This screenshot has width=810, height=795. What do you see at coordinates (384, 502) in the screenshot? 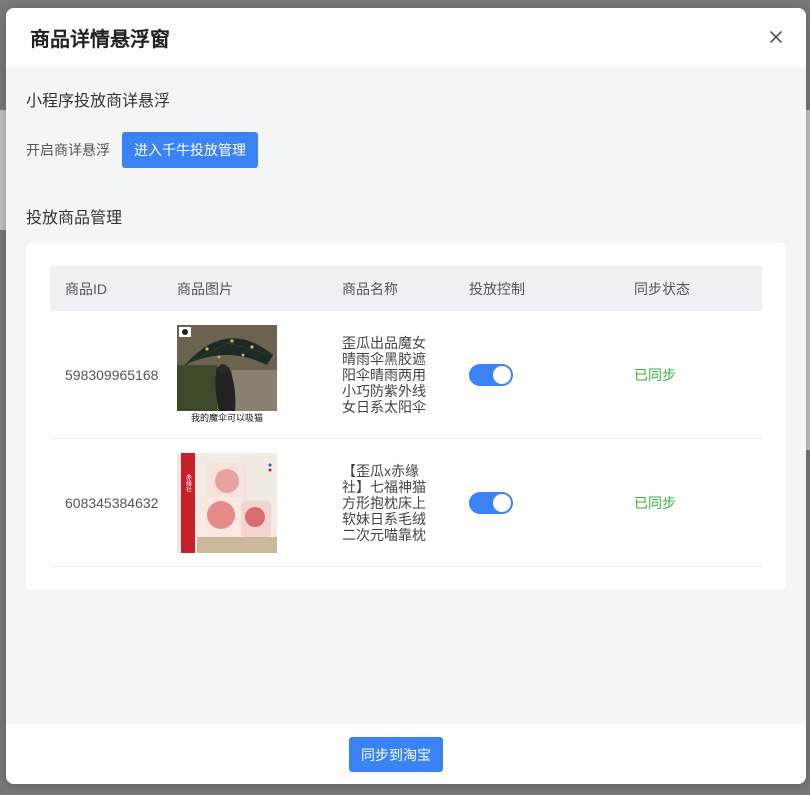
I see `product-name: 【歪瓜x赤缘社】七福神猫方形抱枕床上软妹日系毛绒二次元喵靠枕` at bounding box center [384, 502].